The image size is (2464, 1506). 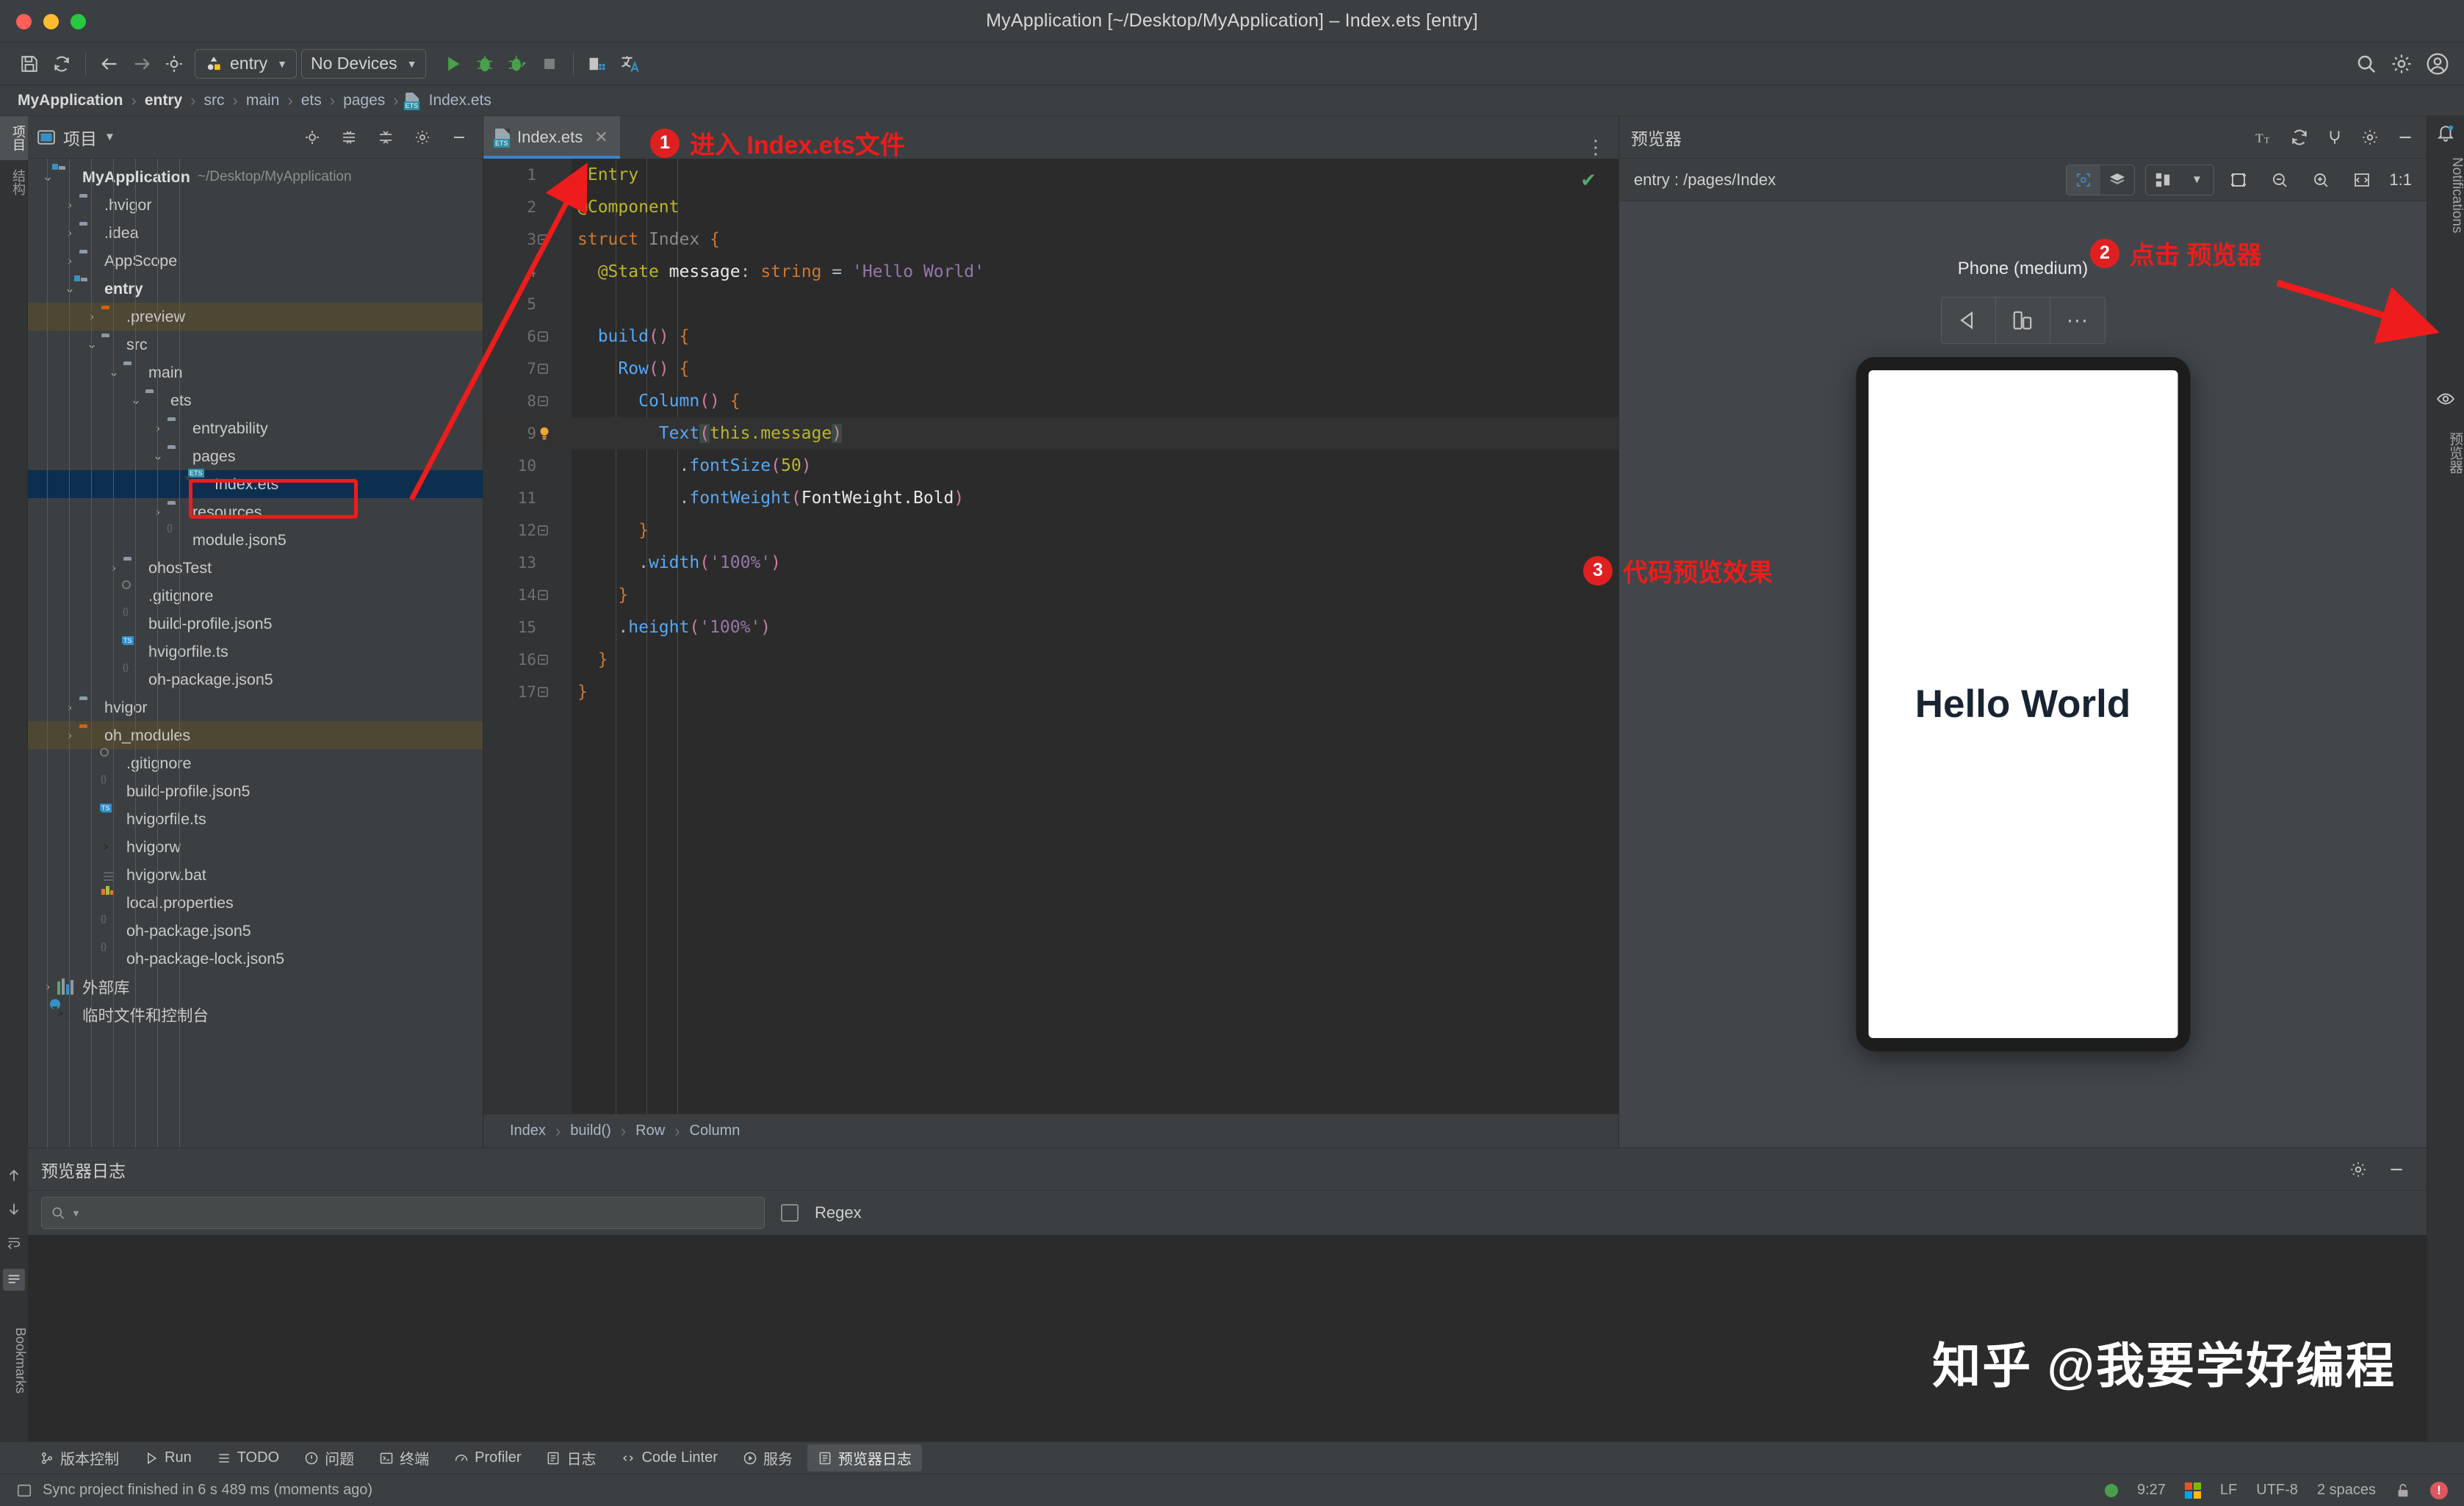 What do you see at coordinates (1050, 692) in the screenshot?
I see `code-line: 17}` at bounding box center [1050, 692].